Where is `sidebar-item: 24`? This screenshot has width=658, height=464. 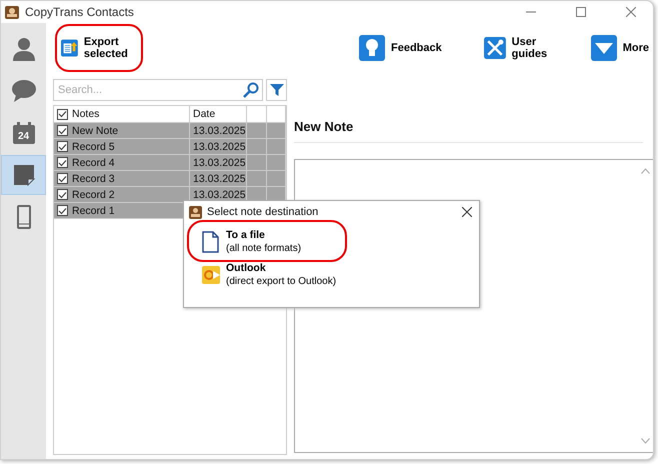 sidebar-item: 24 is located at coordinates (23, 133).